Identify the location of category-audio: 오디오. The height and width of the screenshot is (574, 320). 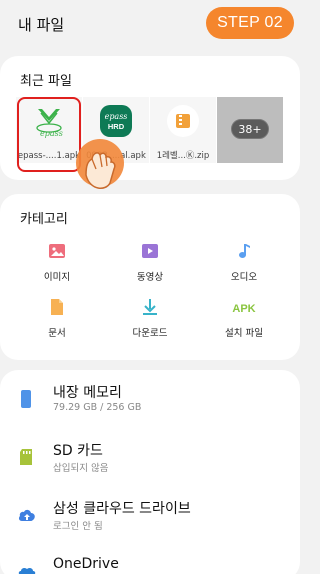
(244, 262).